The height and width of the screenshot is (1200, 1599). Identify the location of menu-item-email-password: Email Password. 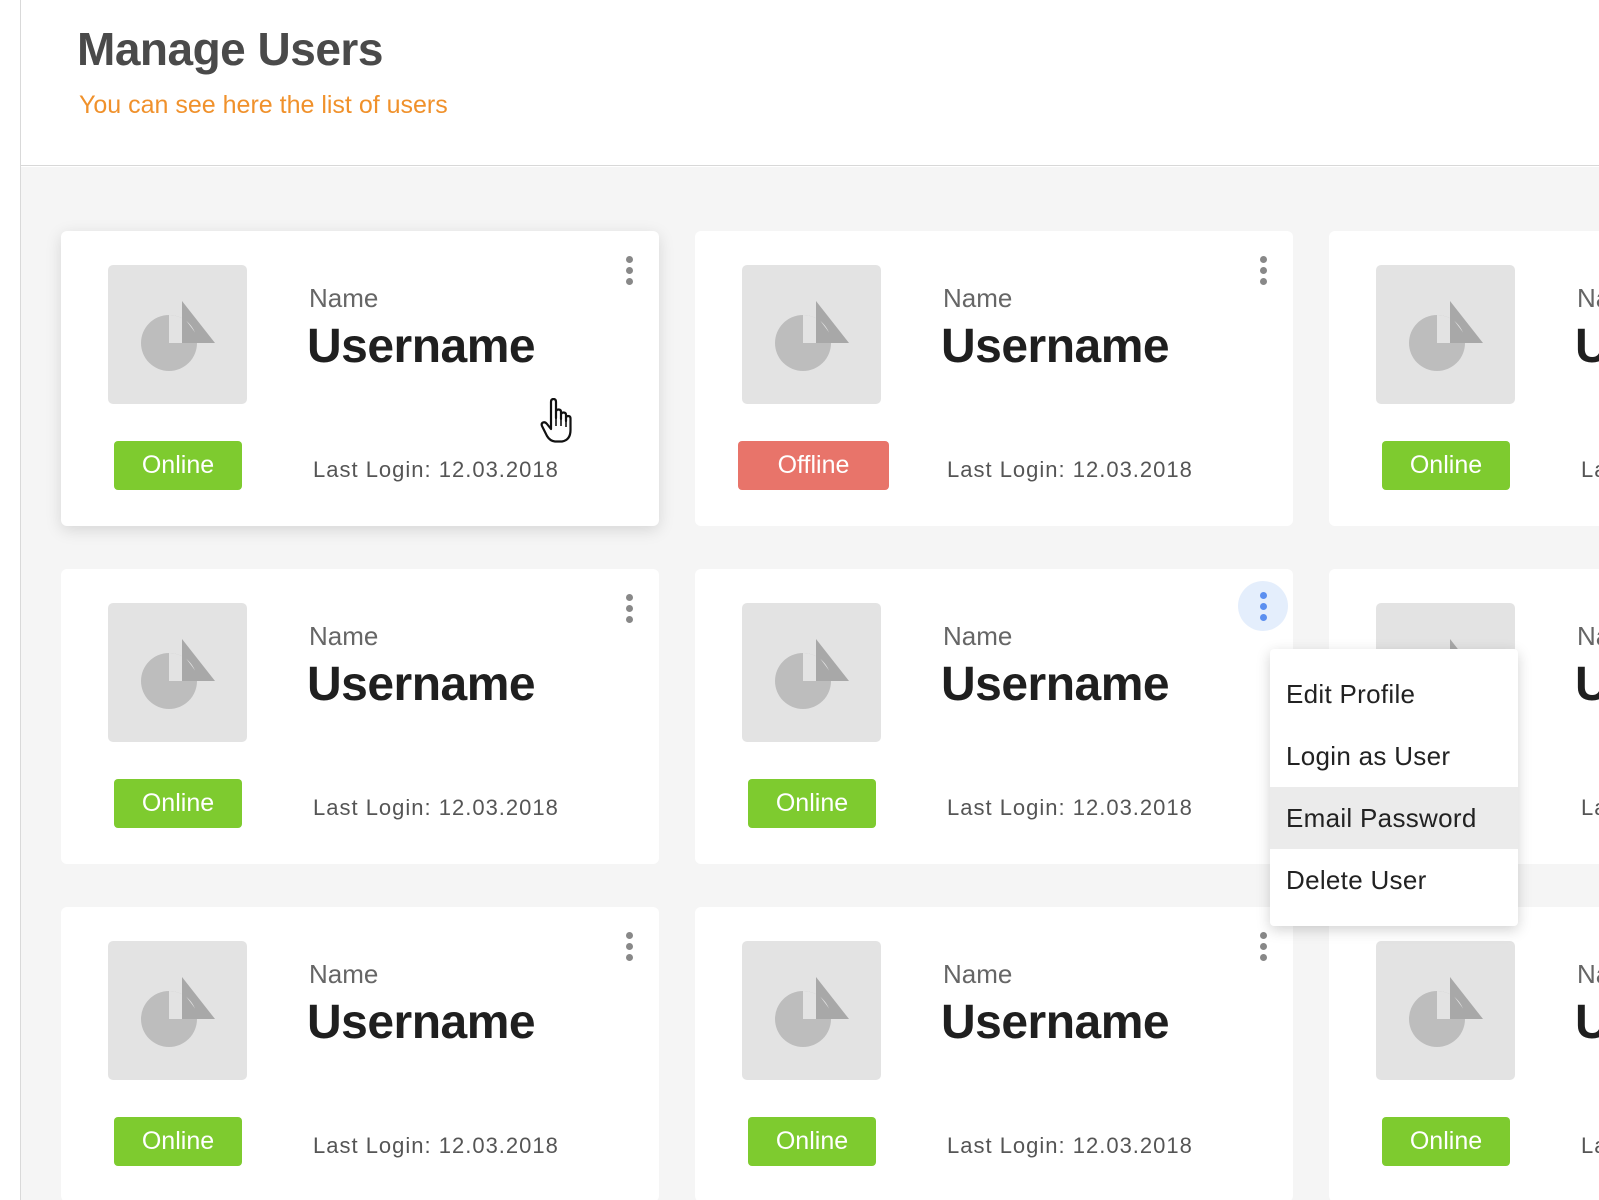
(1394, 818).